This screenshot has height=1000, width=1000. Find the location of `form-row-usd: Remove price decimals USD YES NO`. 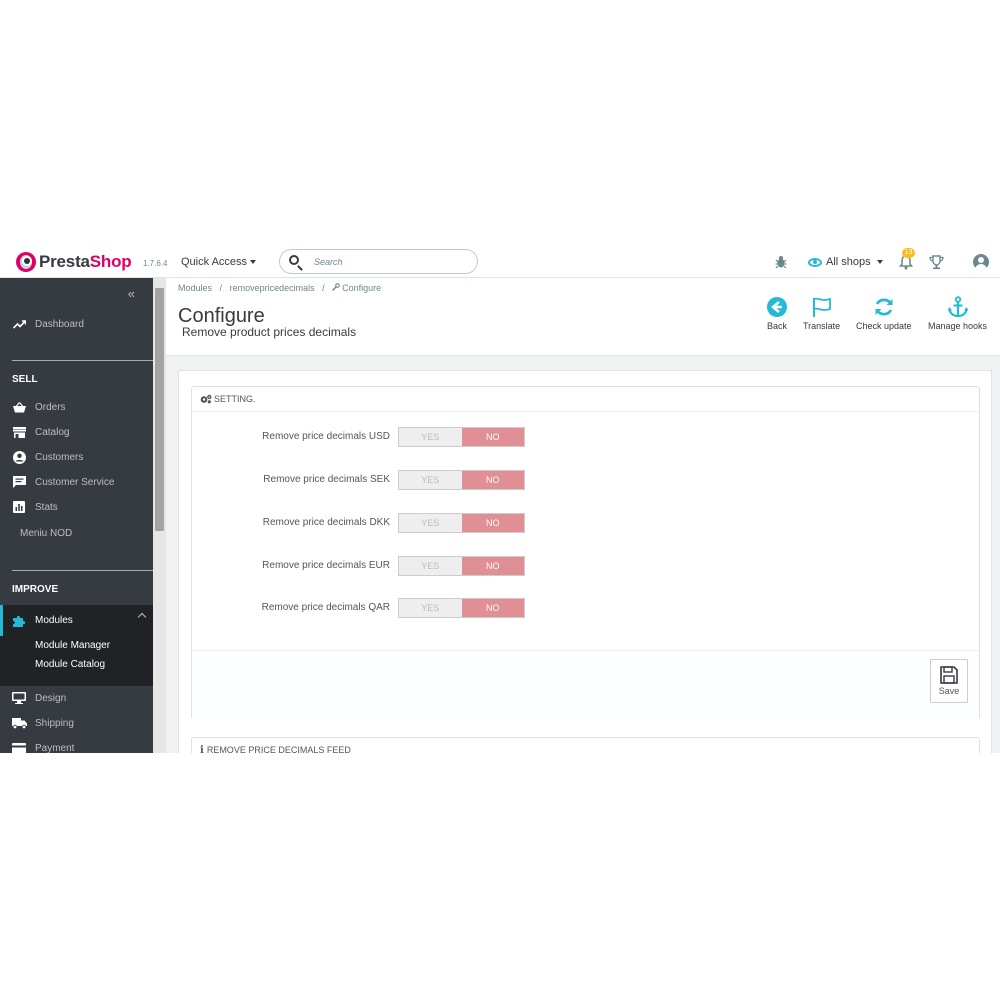

form-row-usd: Remove price decimals USD YES NO is located at coordinates (586, 437).